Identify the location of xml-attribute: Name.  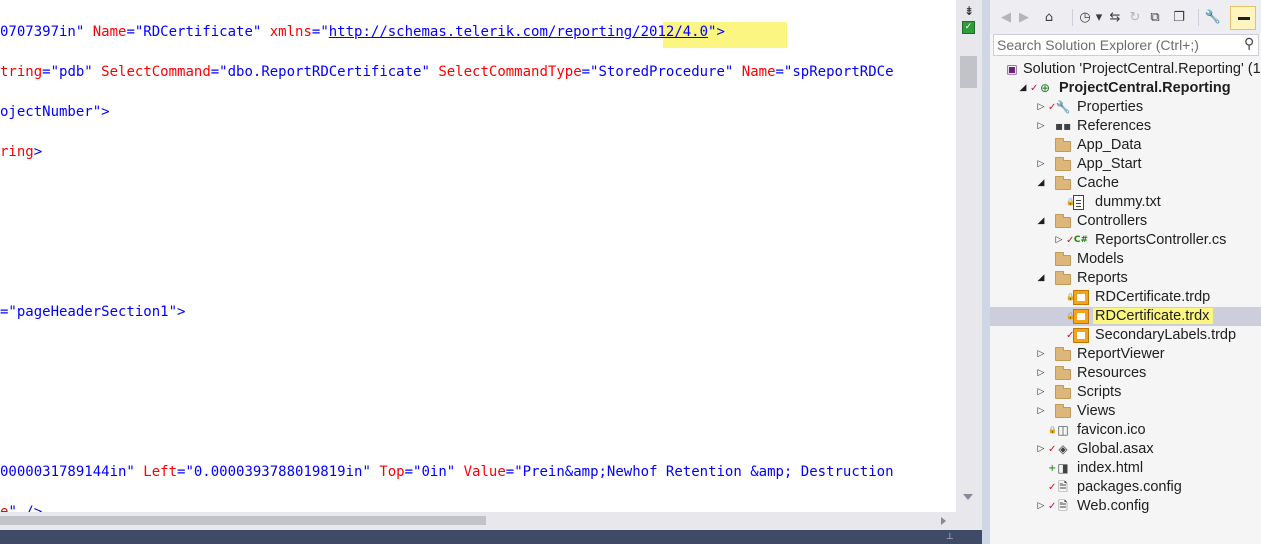
(758, 72).